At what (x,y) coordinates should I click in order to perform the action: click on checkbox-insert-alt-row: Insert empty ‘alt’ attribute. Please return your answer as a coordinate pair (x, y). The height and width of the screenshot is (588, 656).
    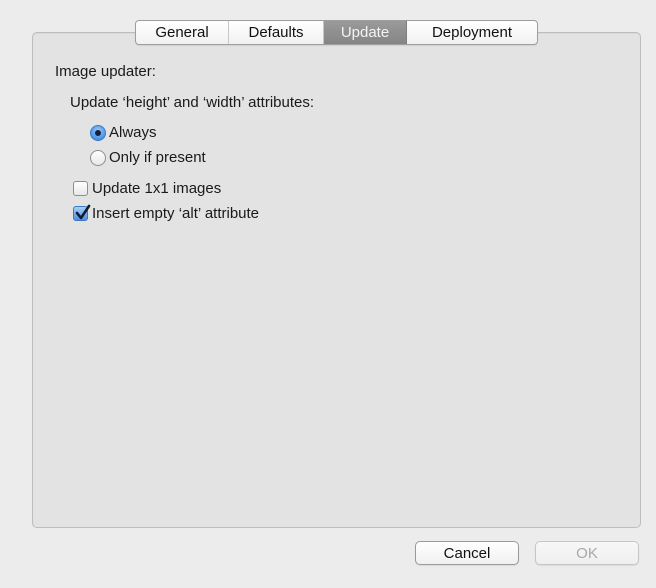
    Looking at the image, I should click on (166, 213).